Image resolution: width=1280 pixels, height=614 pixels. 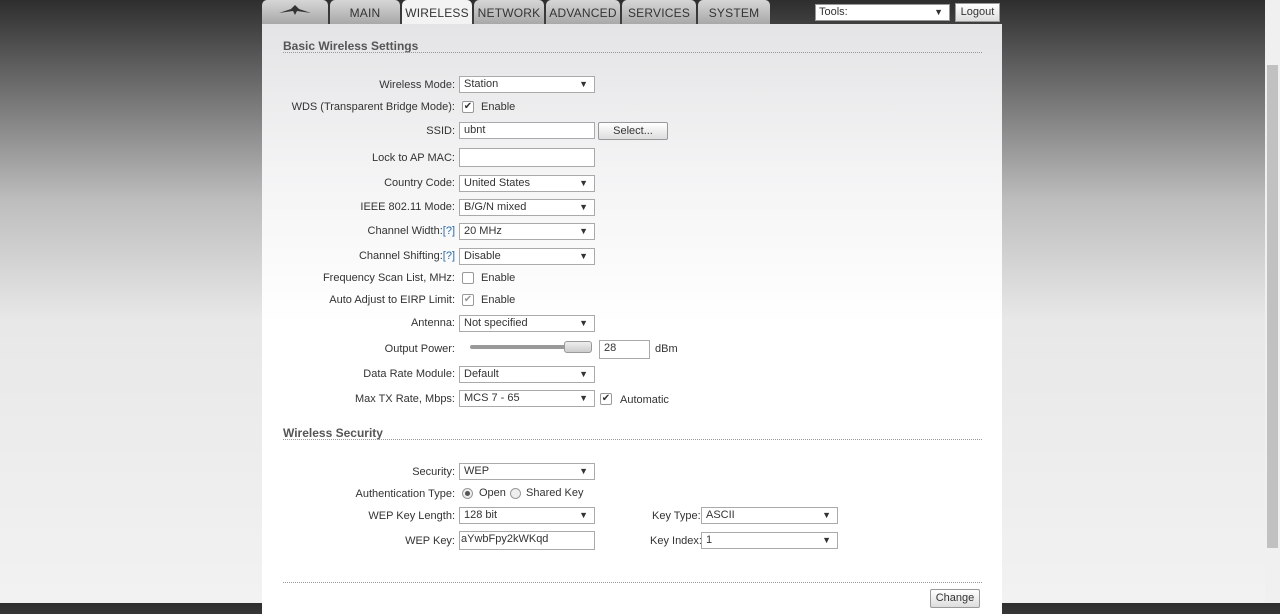 What do you see at coordinates (413, 158) in the screenshot?
I see `label: Lock to AP MAC:` at bounding box center [413, 158].